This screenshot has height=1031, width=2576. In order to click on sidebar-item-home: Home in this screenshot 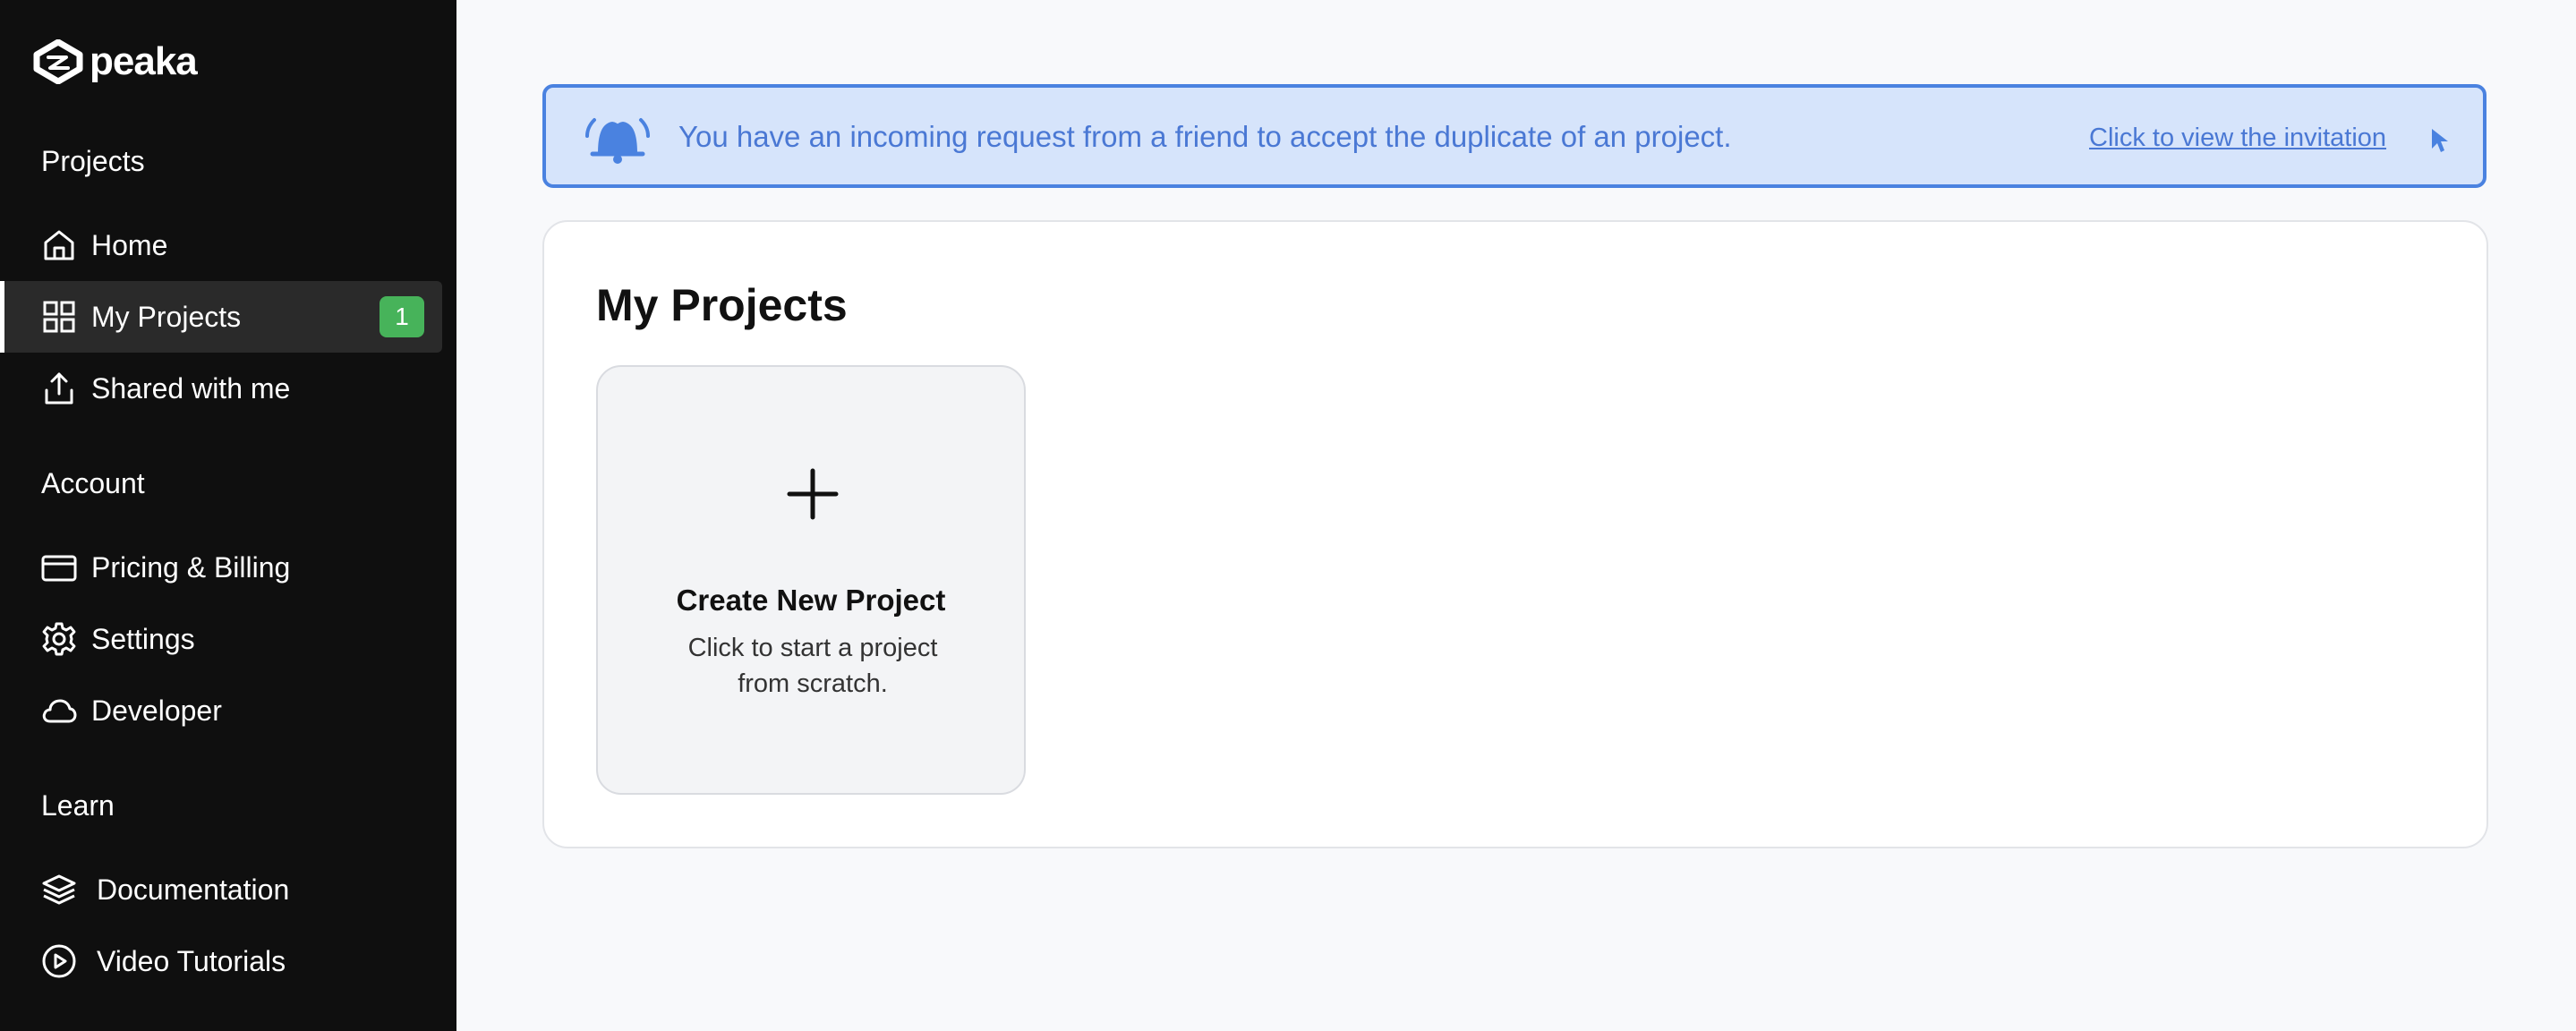, I will do `click(104, 245)`.